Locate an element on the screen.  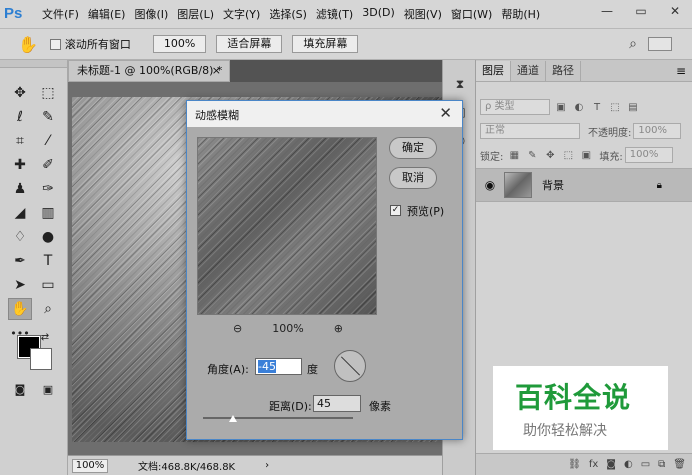
angle-input: -45 is located at coordinates (278, 366).